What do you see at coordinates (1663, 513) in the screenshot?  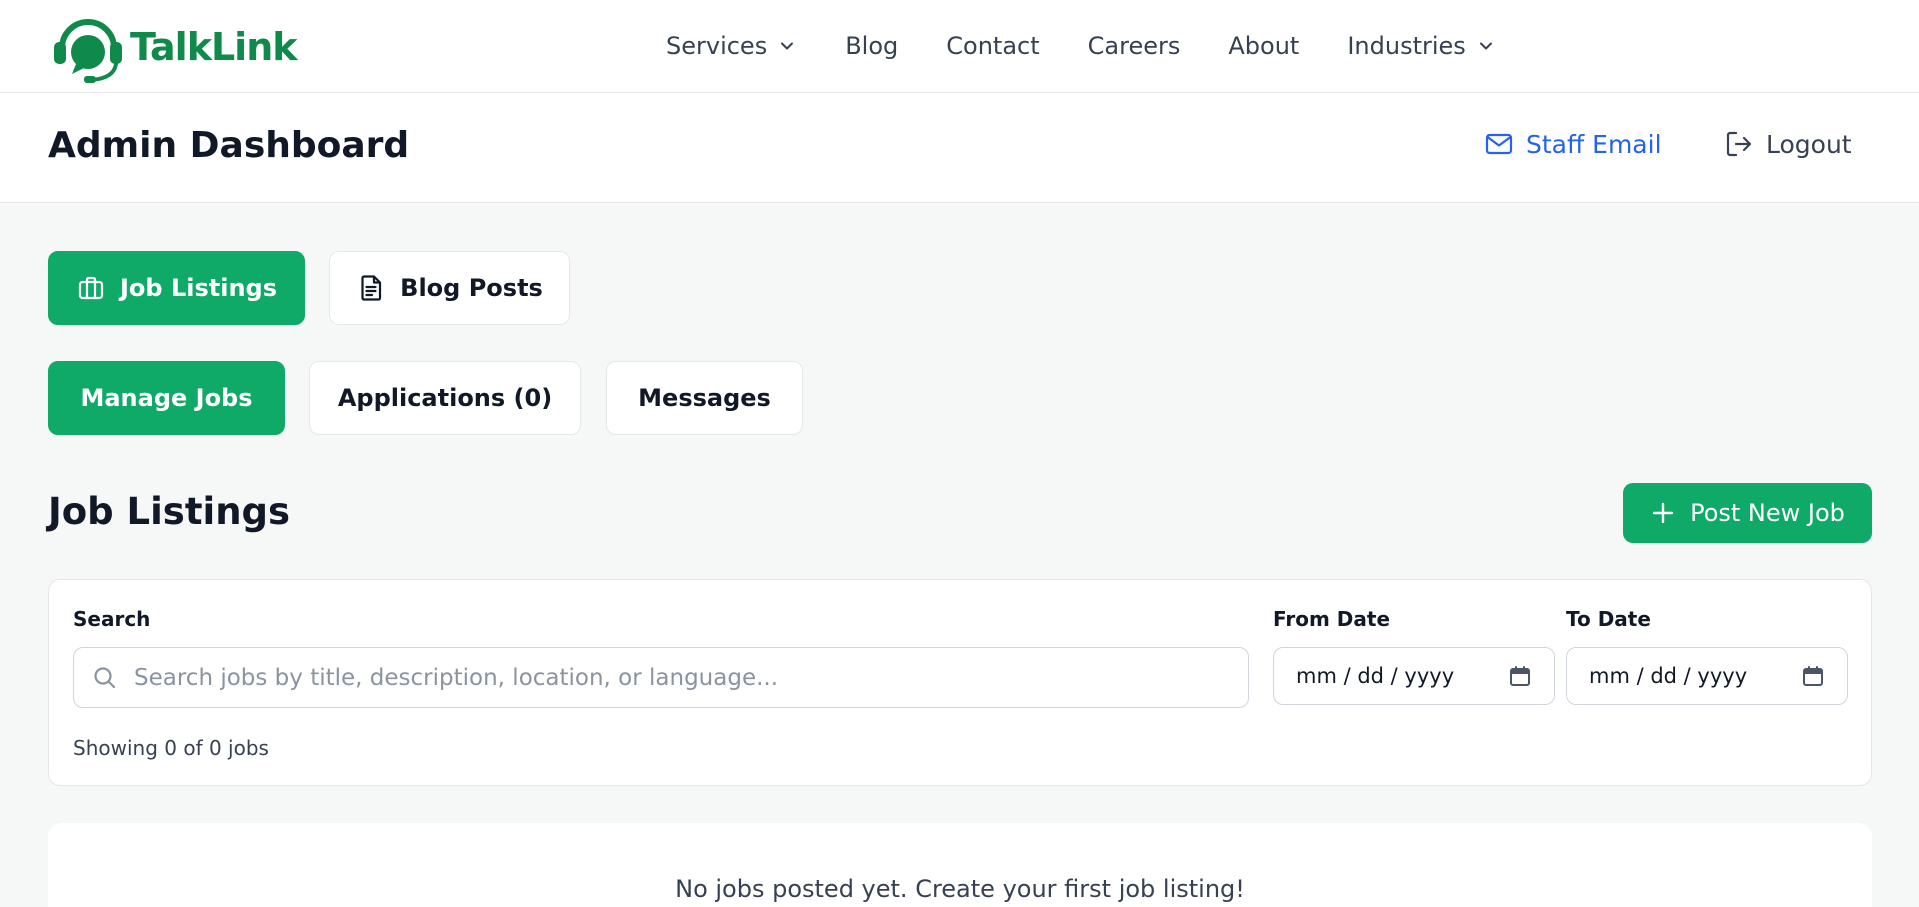 I see `plus-icon` at bounding box center [1663, 513].